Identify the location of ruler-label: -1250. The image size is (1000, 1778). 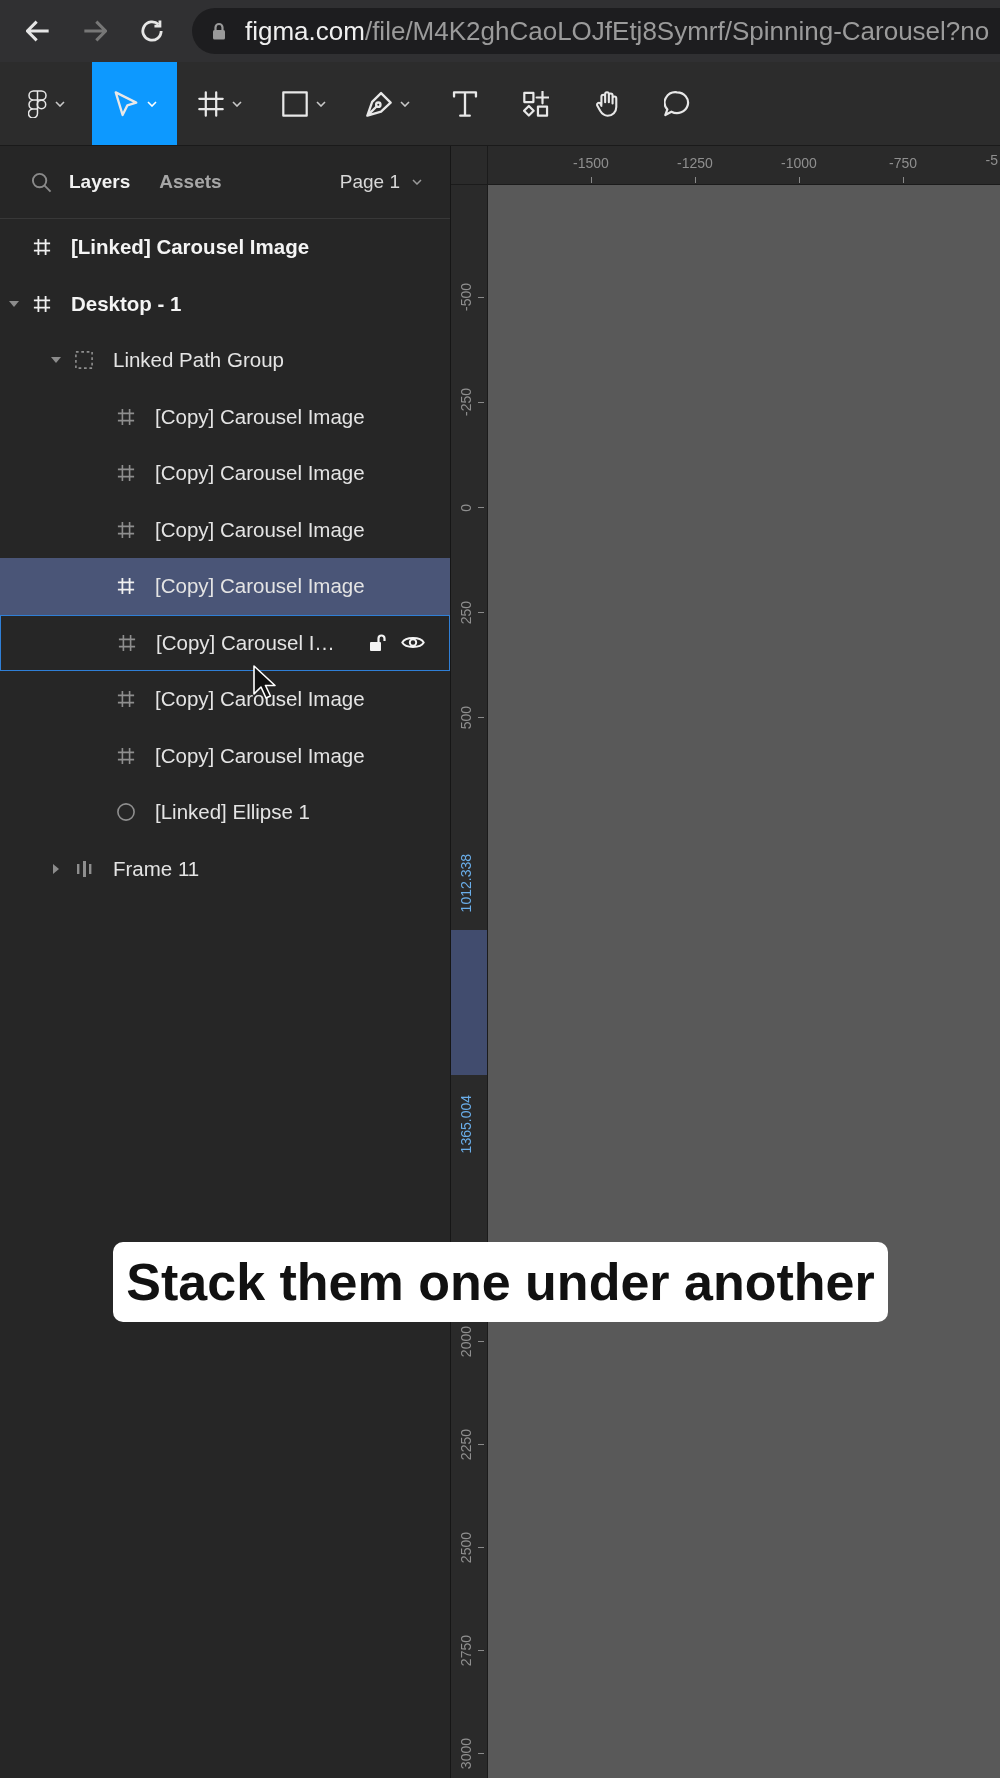
(695, 163).